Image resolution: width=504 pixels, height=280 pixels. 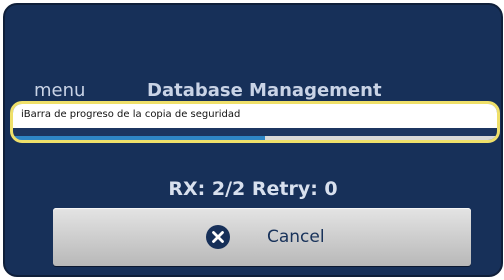 What do you see at coordinates (139, 138) in the screenshot?
I see `progress-fill` at bounding box center [139, 138].